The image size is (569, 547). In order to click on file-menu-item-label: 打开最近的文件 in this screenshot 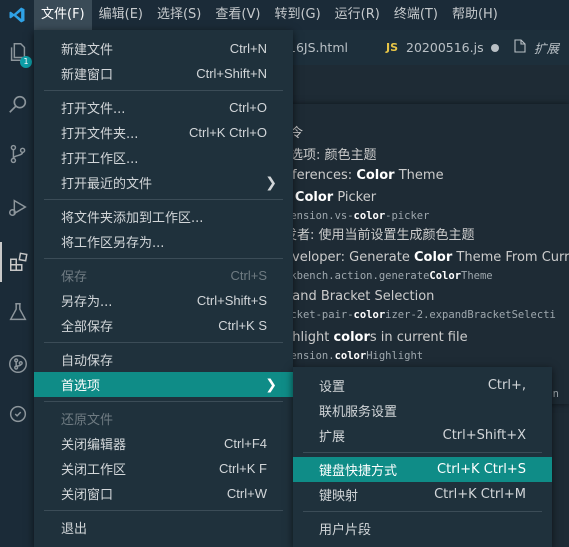, I will do `click(107, 184)`.